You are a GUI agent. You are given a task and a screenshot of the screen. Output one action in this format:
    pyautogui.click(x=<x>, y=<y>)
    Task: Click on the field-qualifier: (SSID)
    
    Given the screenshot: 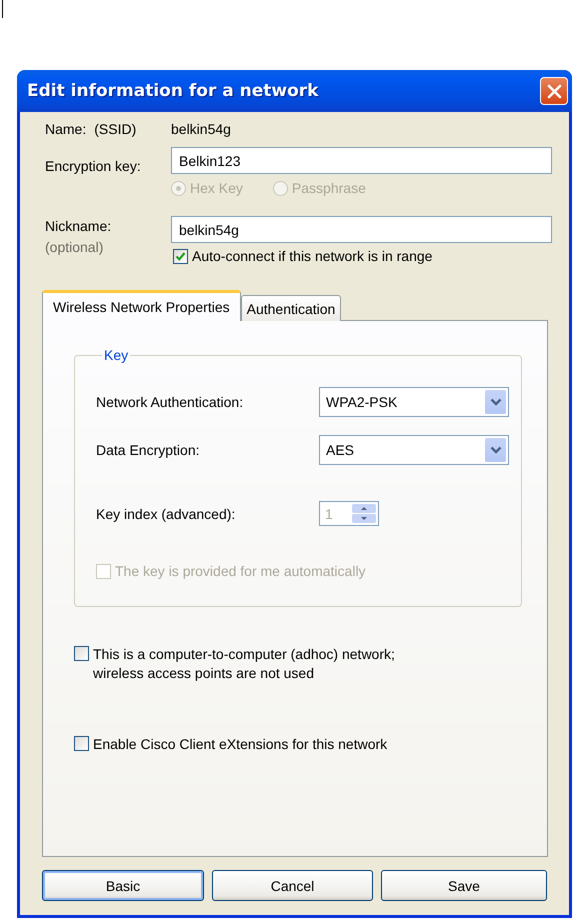 What is the action you would take?
    pyautogui.click(x=115, y=129)
    